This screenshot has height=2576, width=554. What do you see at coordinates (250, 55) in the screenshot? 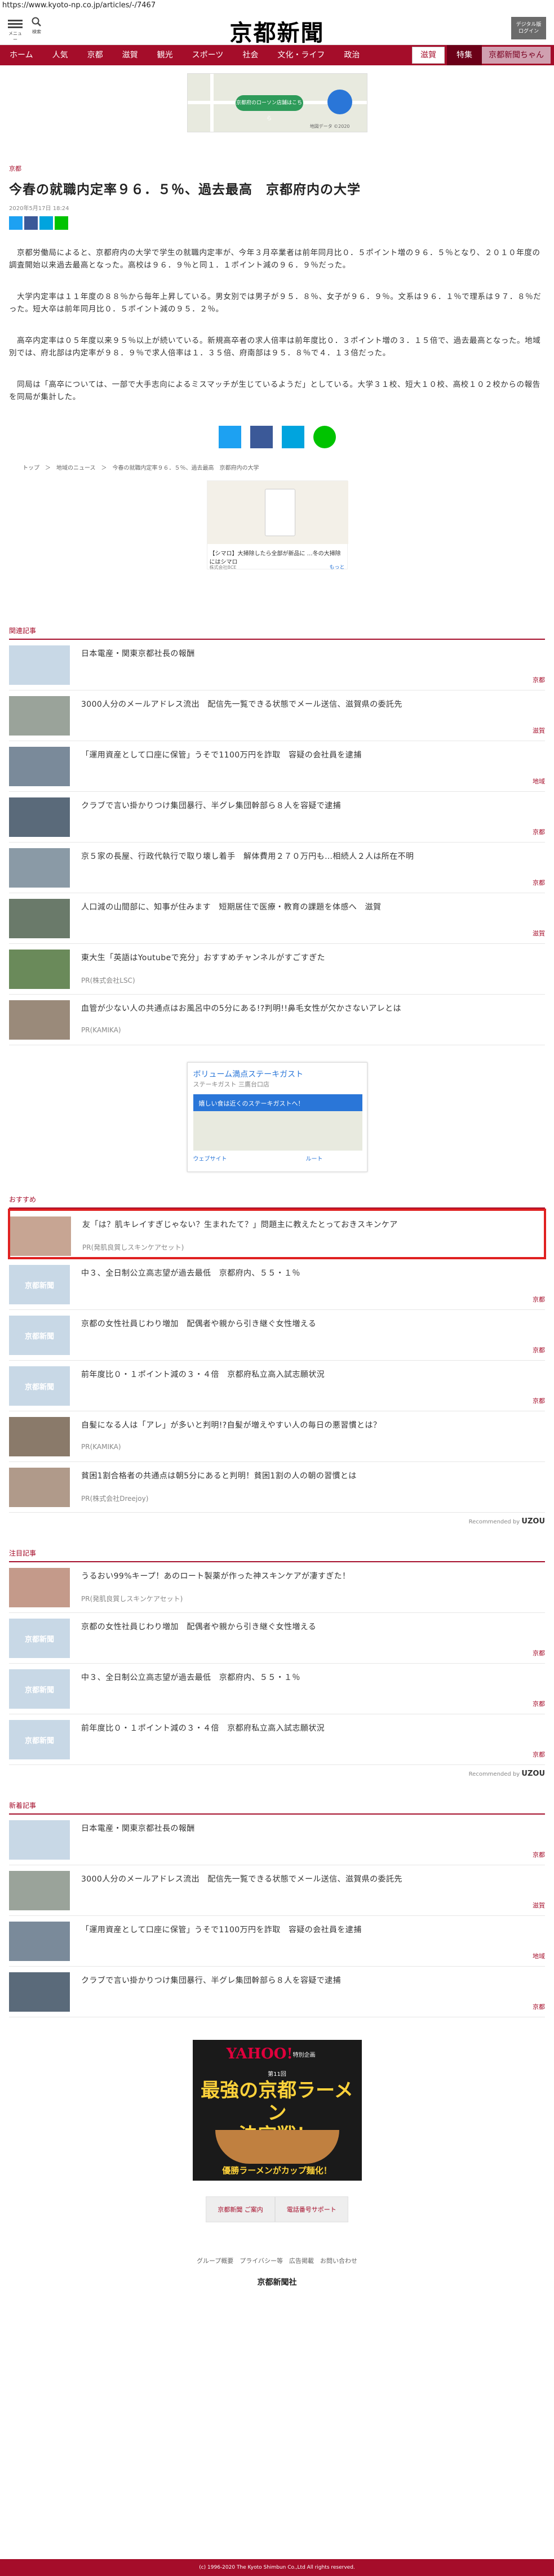
I see `nav-item-society: 社会` at bounding box center [250, 55].